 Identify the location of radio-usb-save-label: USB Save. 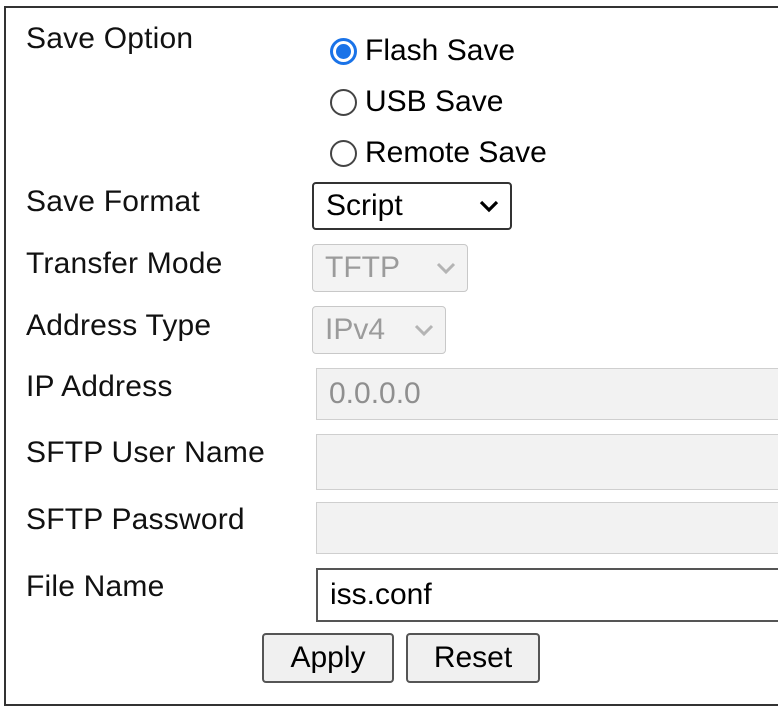
(434, 101).